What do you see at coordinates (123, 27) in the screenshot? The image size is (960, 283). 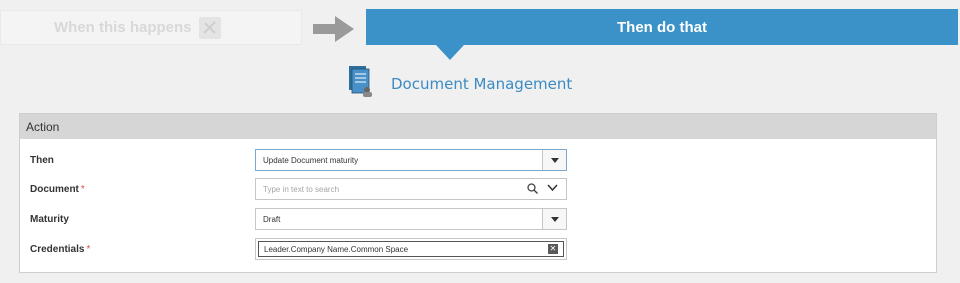 I see `step-when-label: When this happens` at bounding box center [123, 27].